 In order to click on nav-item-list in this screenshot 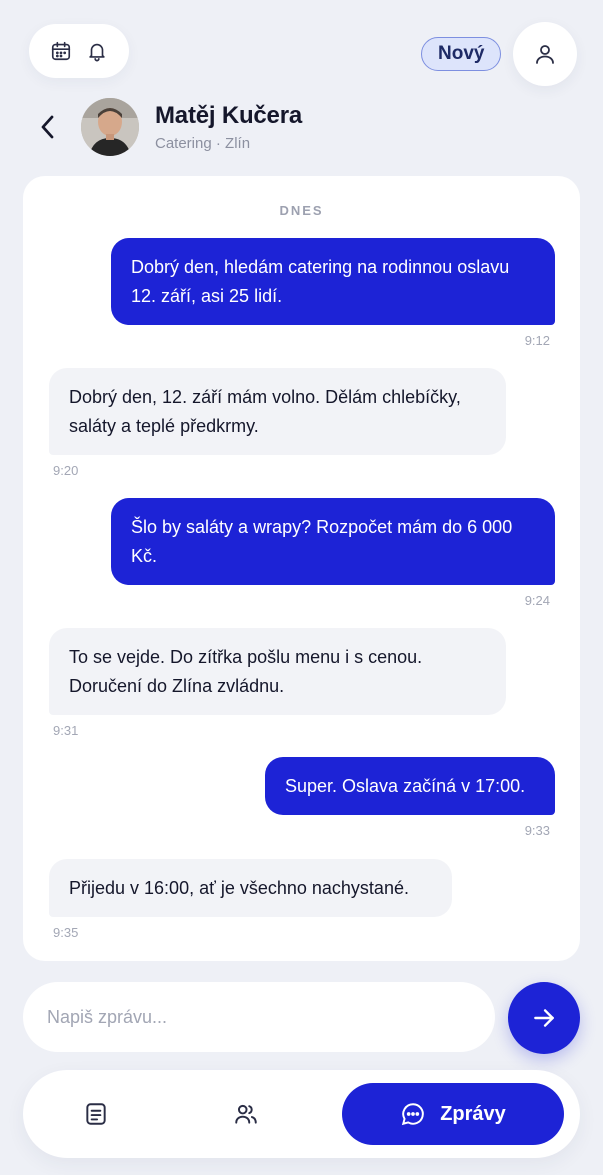, I will do `click(96, 1114)`.